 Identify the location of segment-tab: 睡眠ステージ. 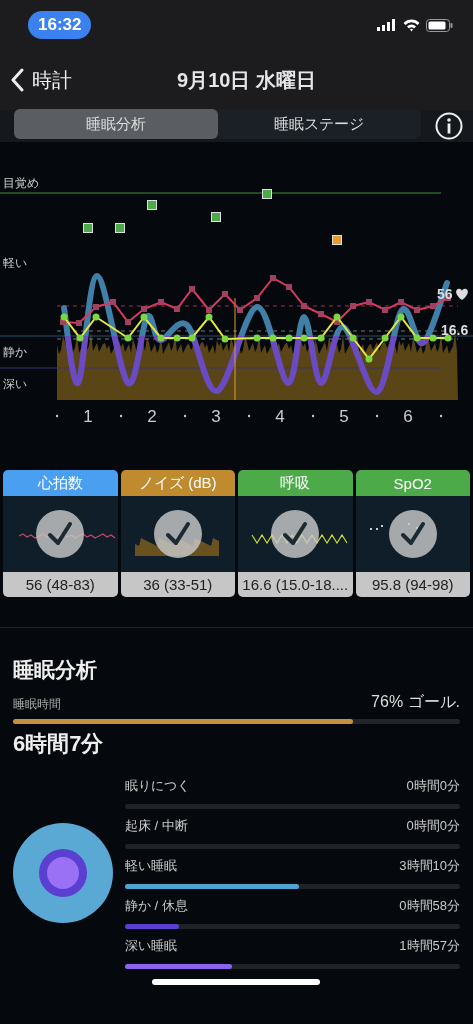
(319, 124).